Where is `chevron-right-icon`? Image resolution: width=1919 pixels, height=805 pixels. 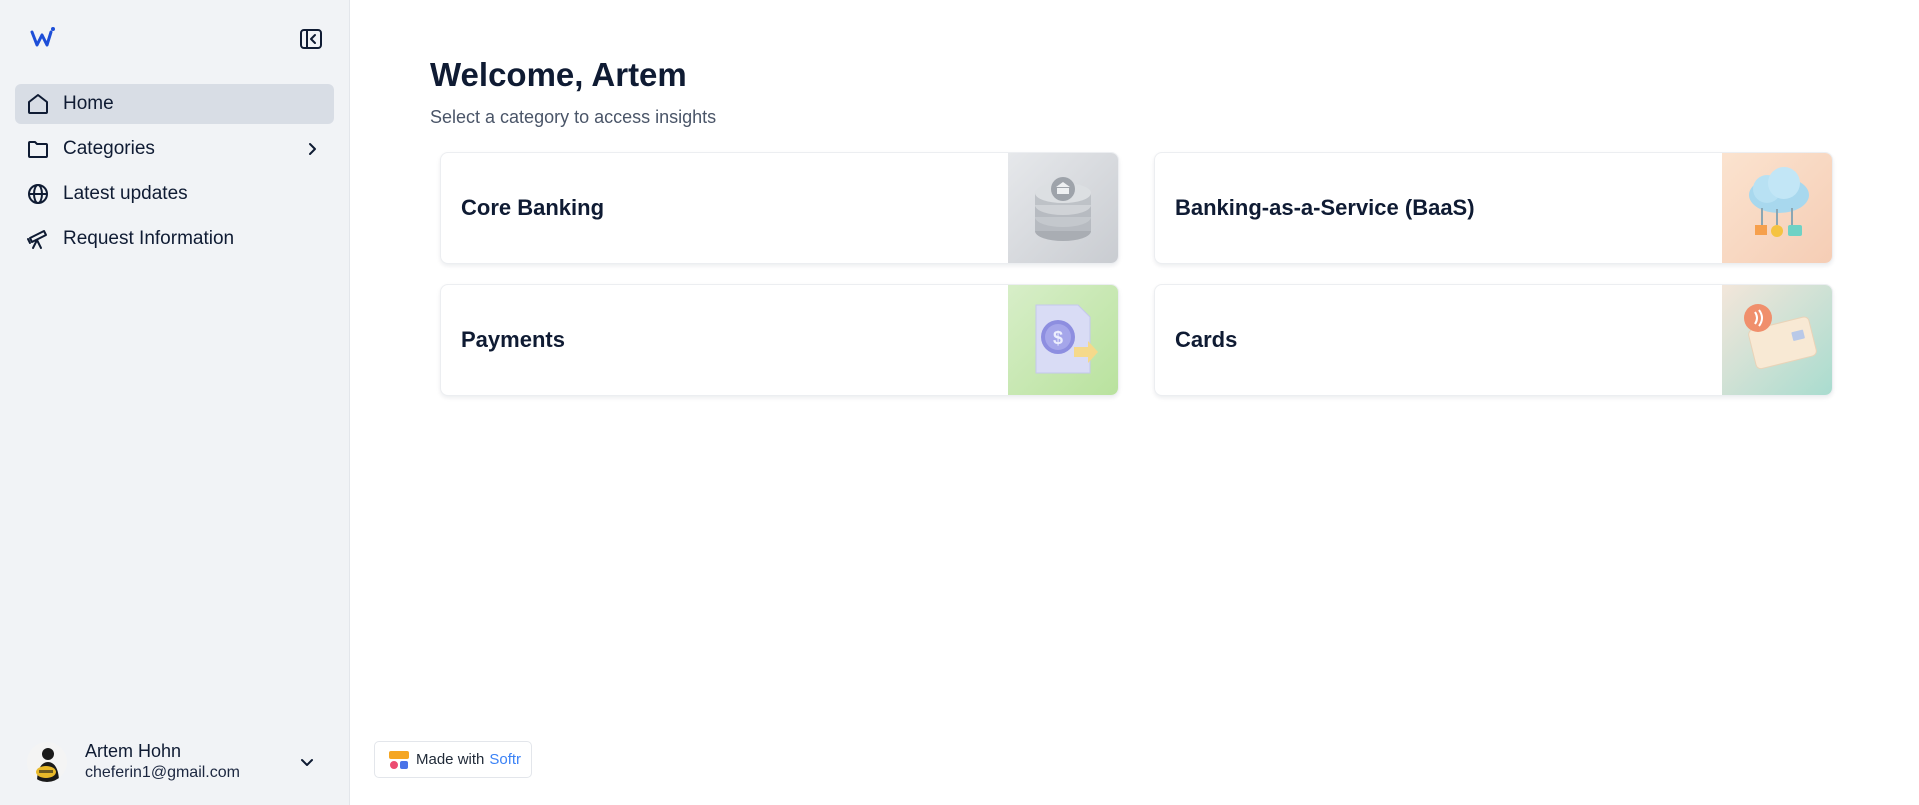
chevron-right-icon is located at coordinates (312, 149).